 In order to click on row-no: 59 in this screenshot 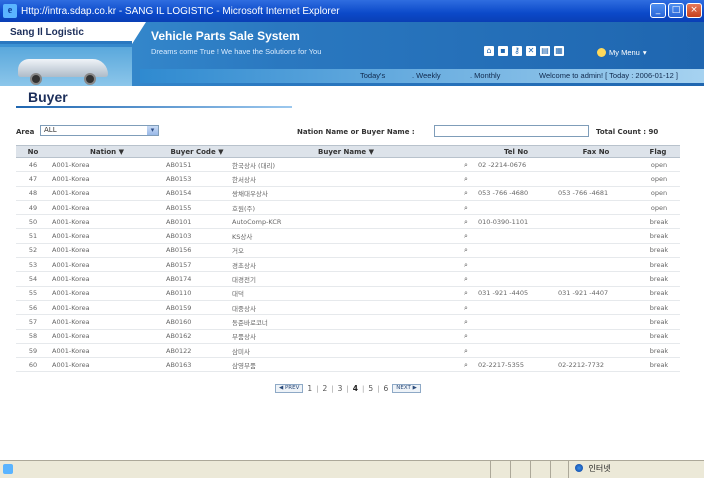, I will do `click(33, 351)`.